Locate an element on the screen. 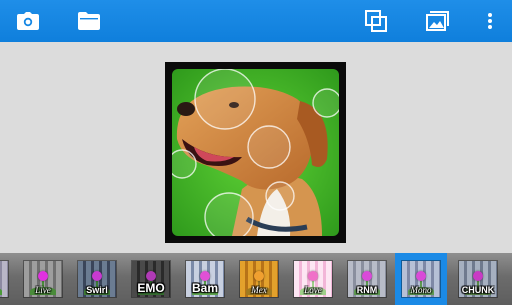  folder-icon is located at coordinates (89, 21).